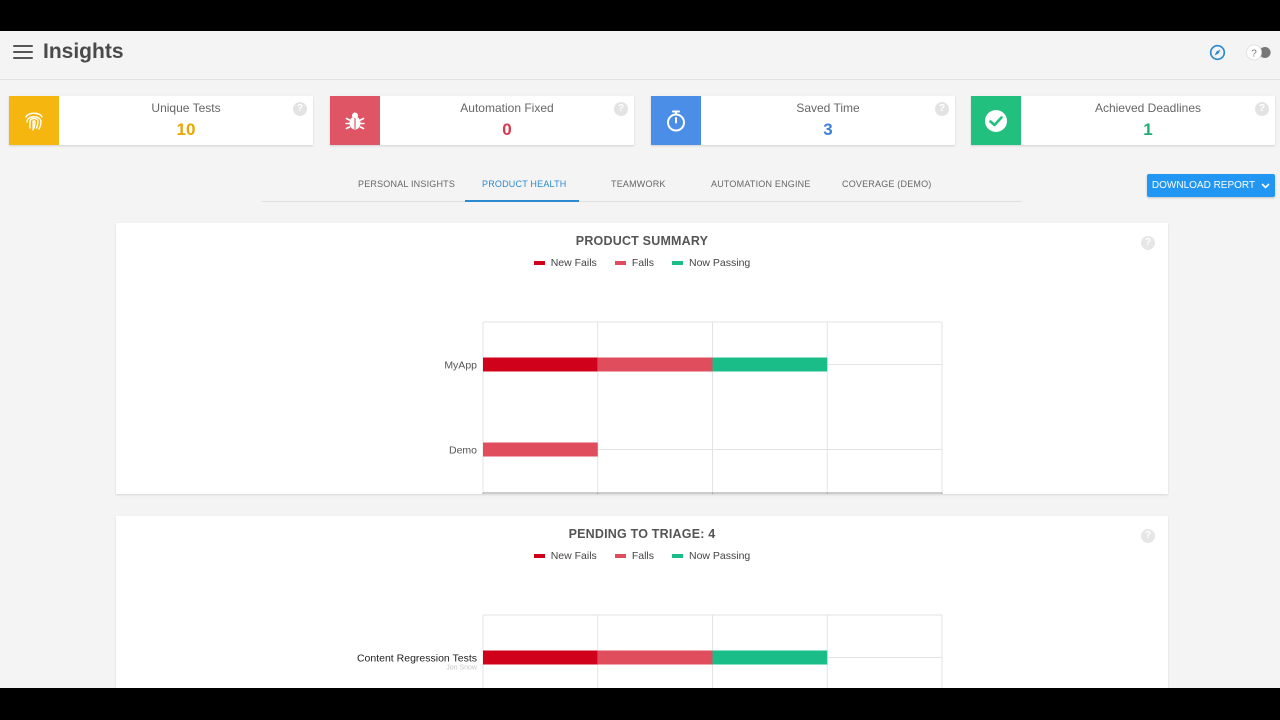 The width and height of the screenshot is (1280, 720). I want to click on stat-label: Automation Fixed, so click(507, 108).